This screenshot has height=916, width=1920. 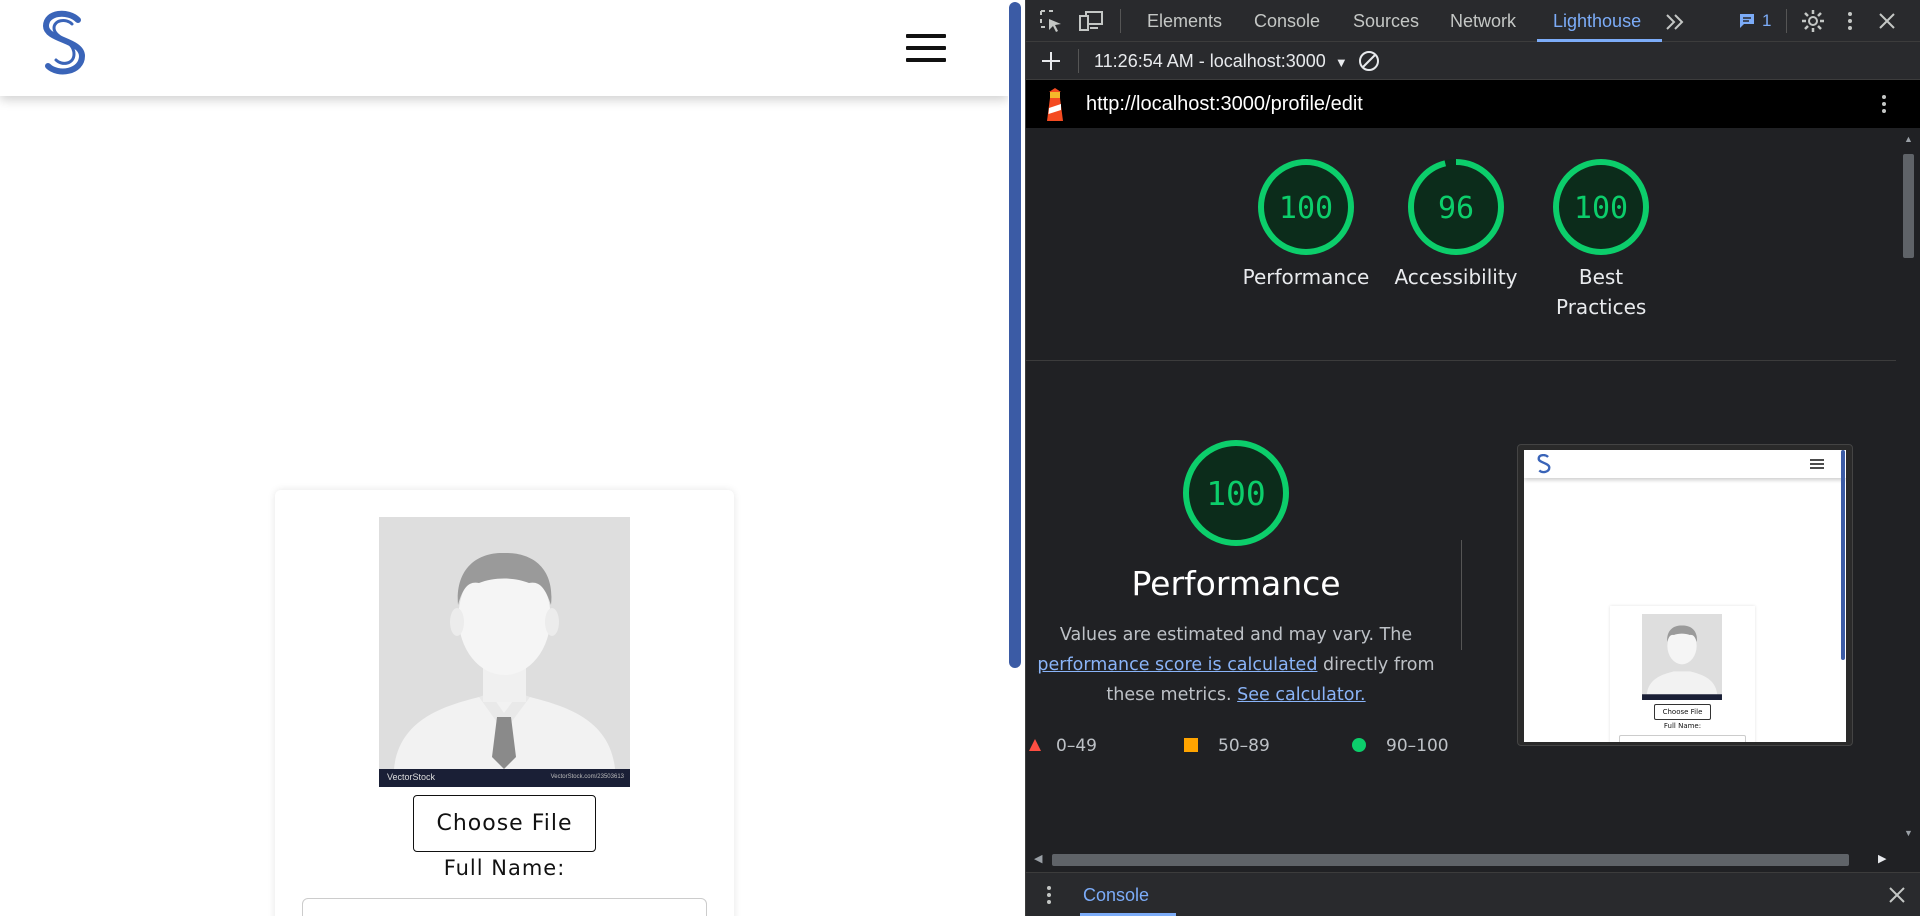 I want to click on legend-fail: 0–49, so click(x=1062, y=746).